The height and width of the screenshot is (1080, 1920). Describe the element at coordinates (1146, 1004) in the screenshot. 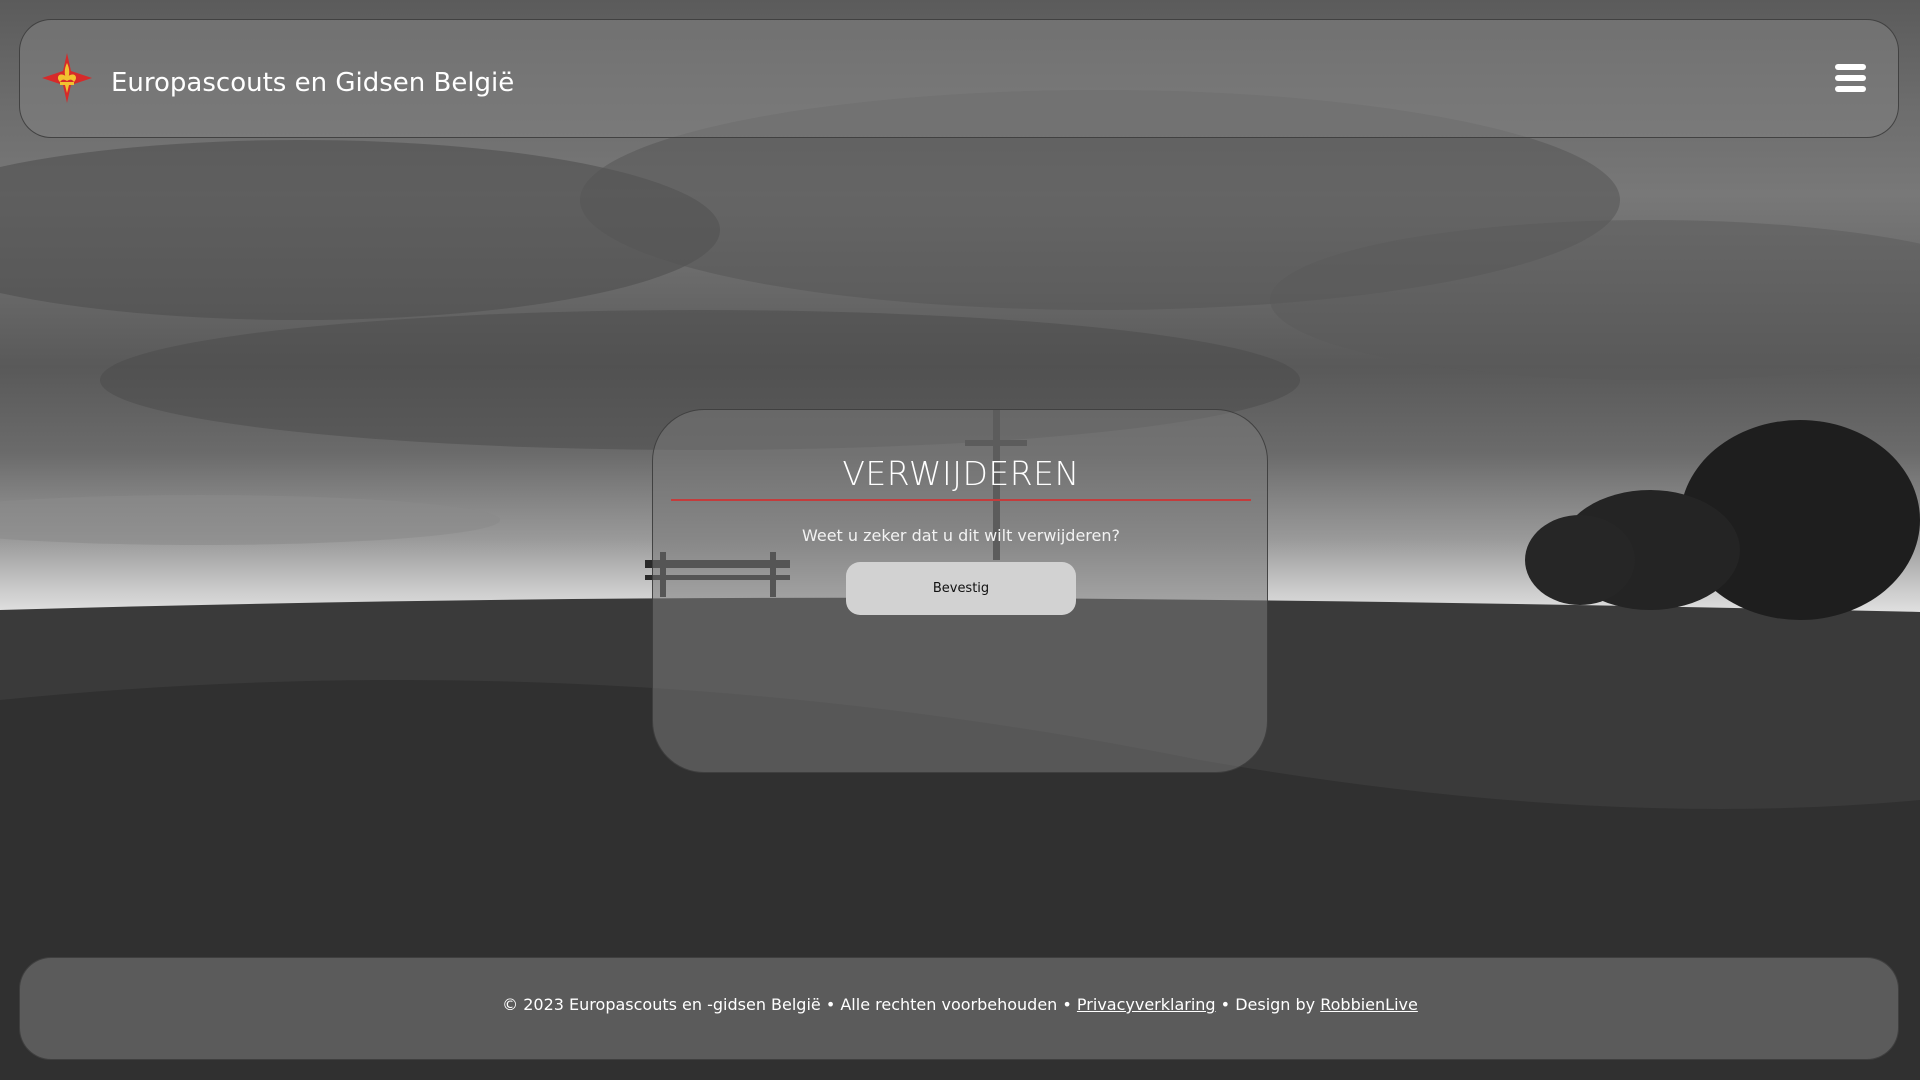

I see `privacy-link: Privacyverklaring` at that location.